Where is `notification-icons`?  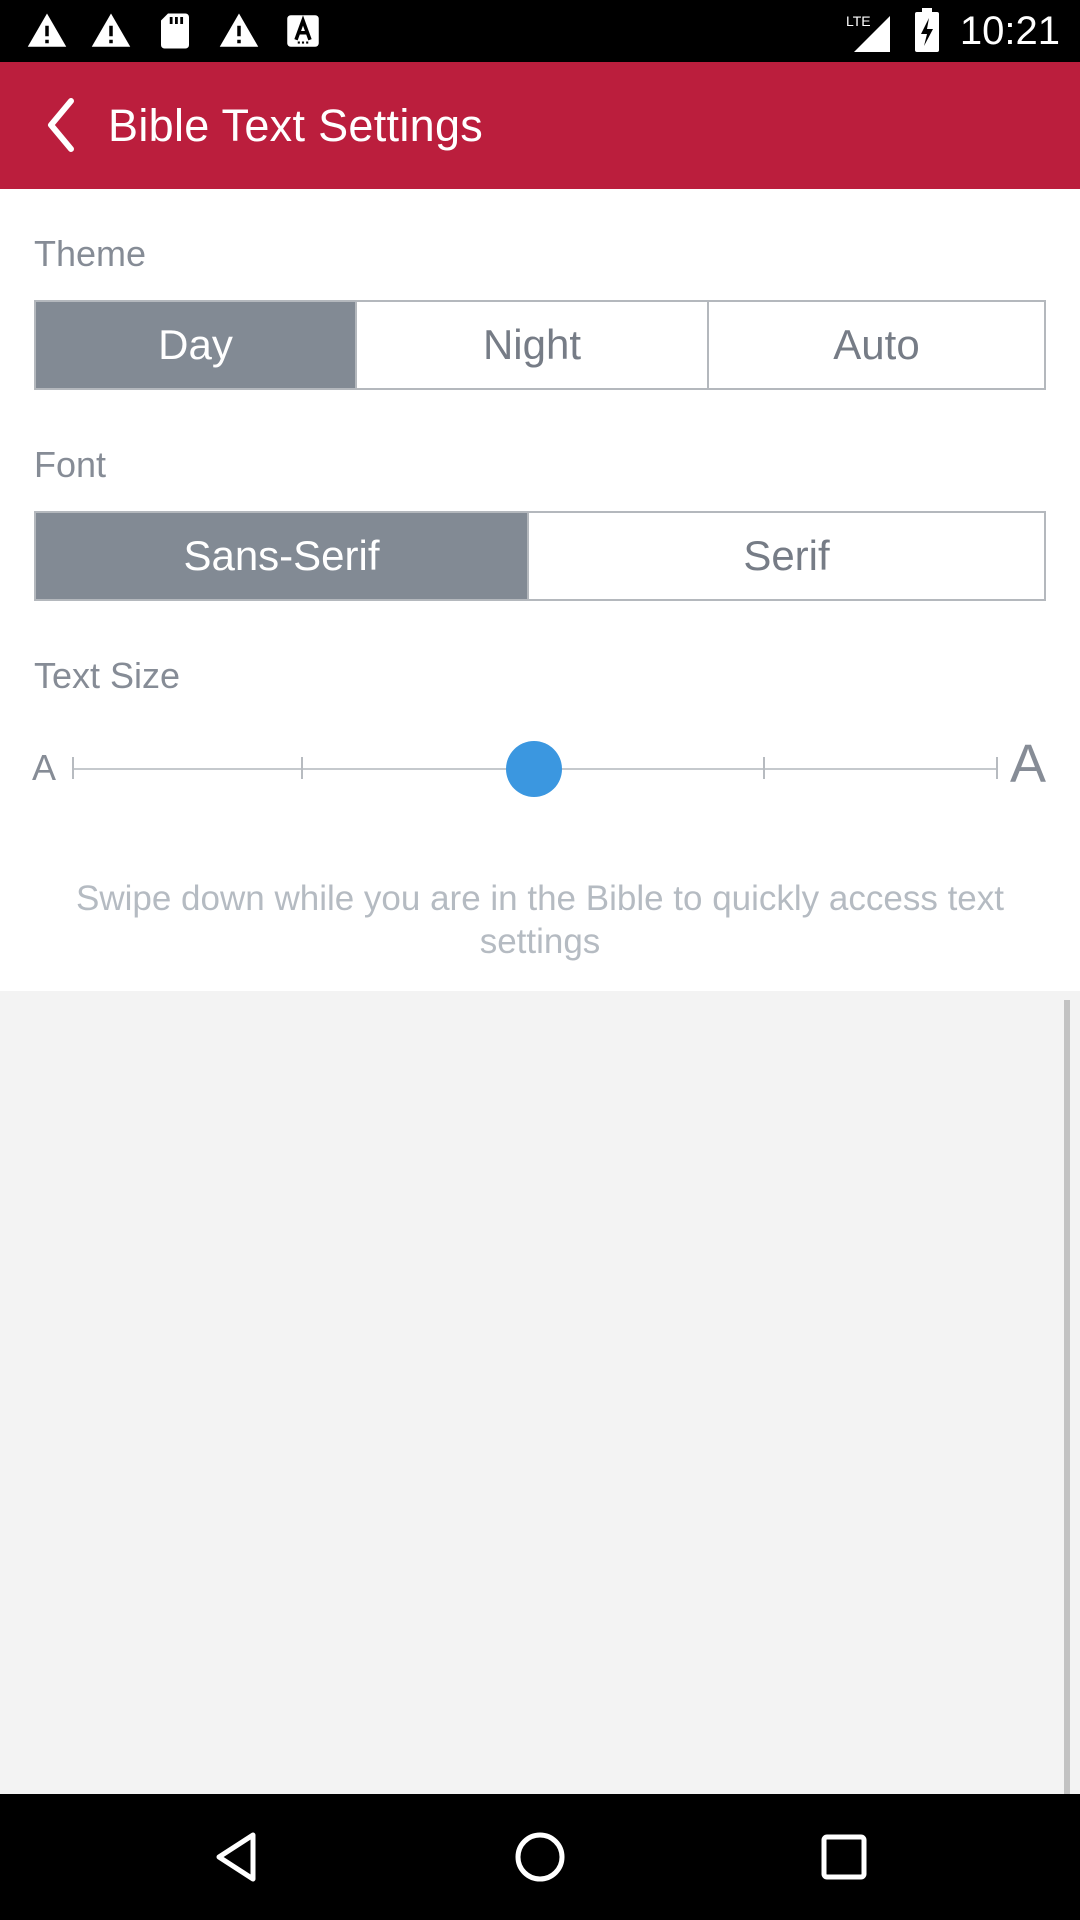 notification-icons is located at coordinates (175, 31).